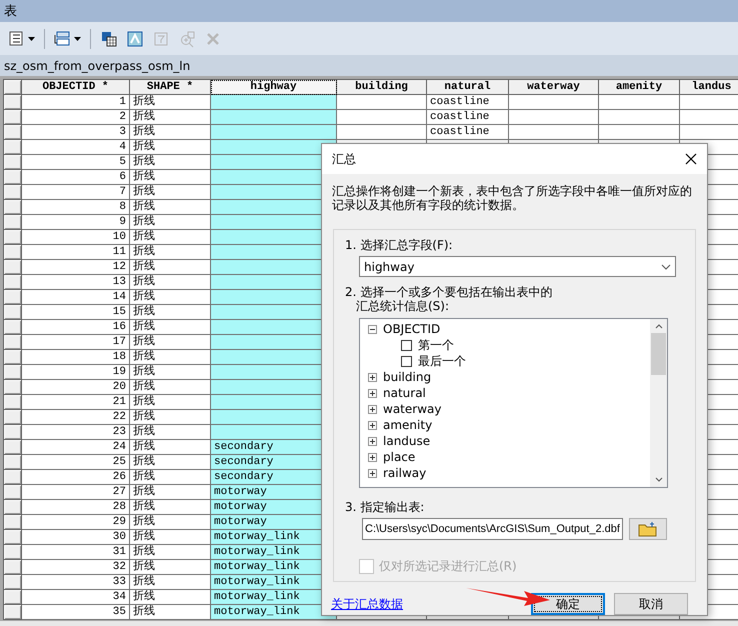 This screenshot has width=738, height=626. What do you see at coordinates (381, 87) in the screenshot?
I see `column-header: building` at bounding box center [381, 87].